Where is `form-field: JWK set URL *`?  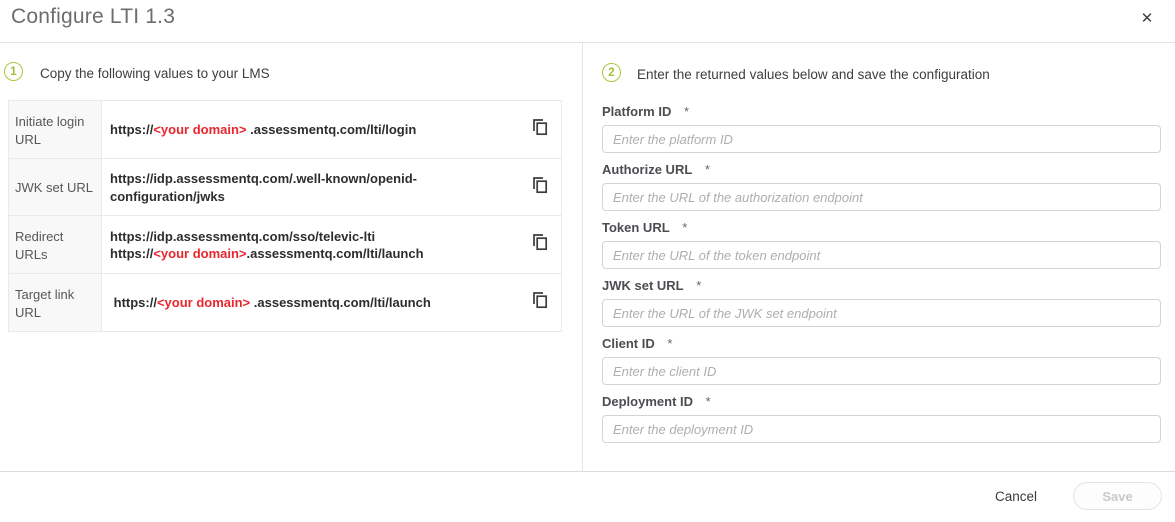 form-field: JWK set URL * is located at coordinates (881, 302).